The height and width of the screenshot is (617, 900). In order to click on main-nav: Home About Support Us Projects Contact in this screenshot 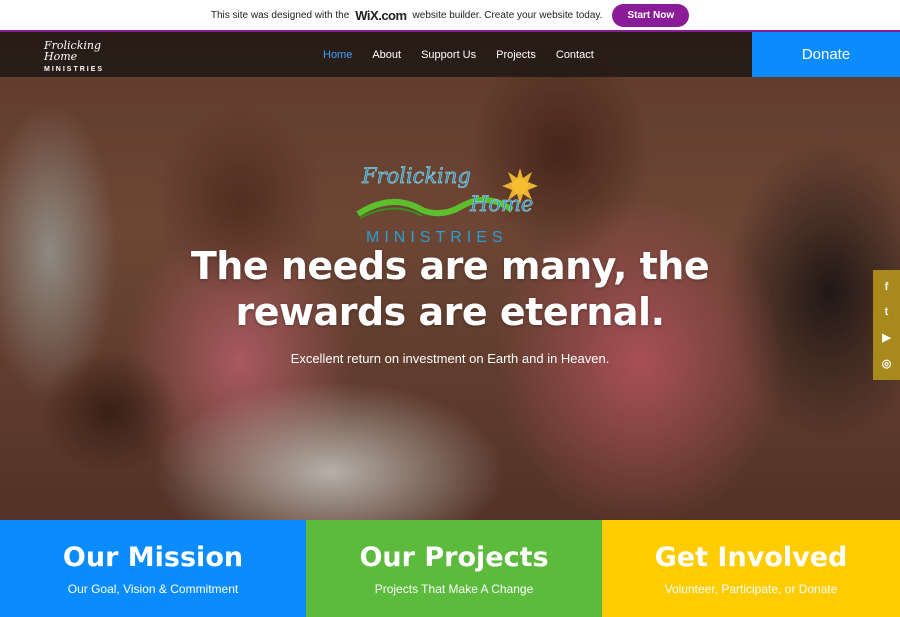, I will do `click(458, 54)`.